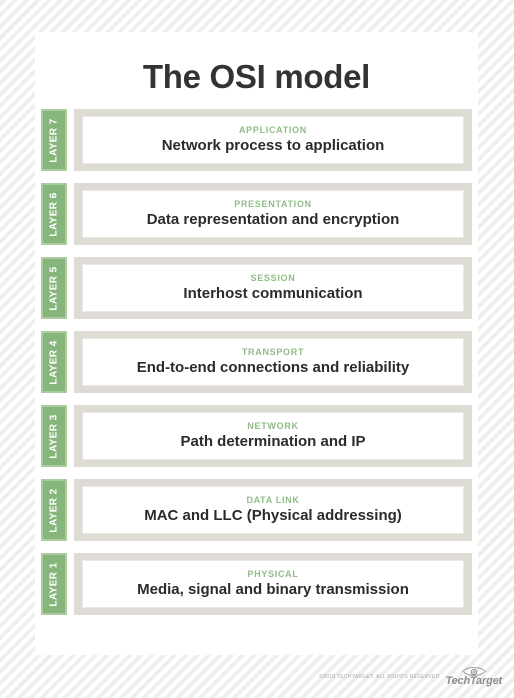  I want to click on layer-name: PRESENTATION, so click(273, 204).